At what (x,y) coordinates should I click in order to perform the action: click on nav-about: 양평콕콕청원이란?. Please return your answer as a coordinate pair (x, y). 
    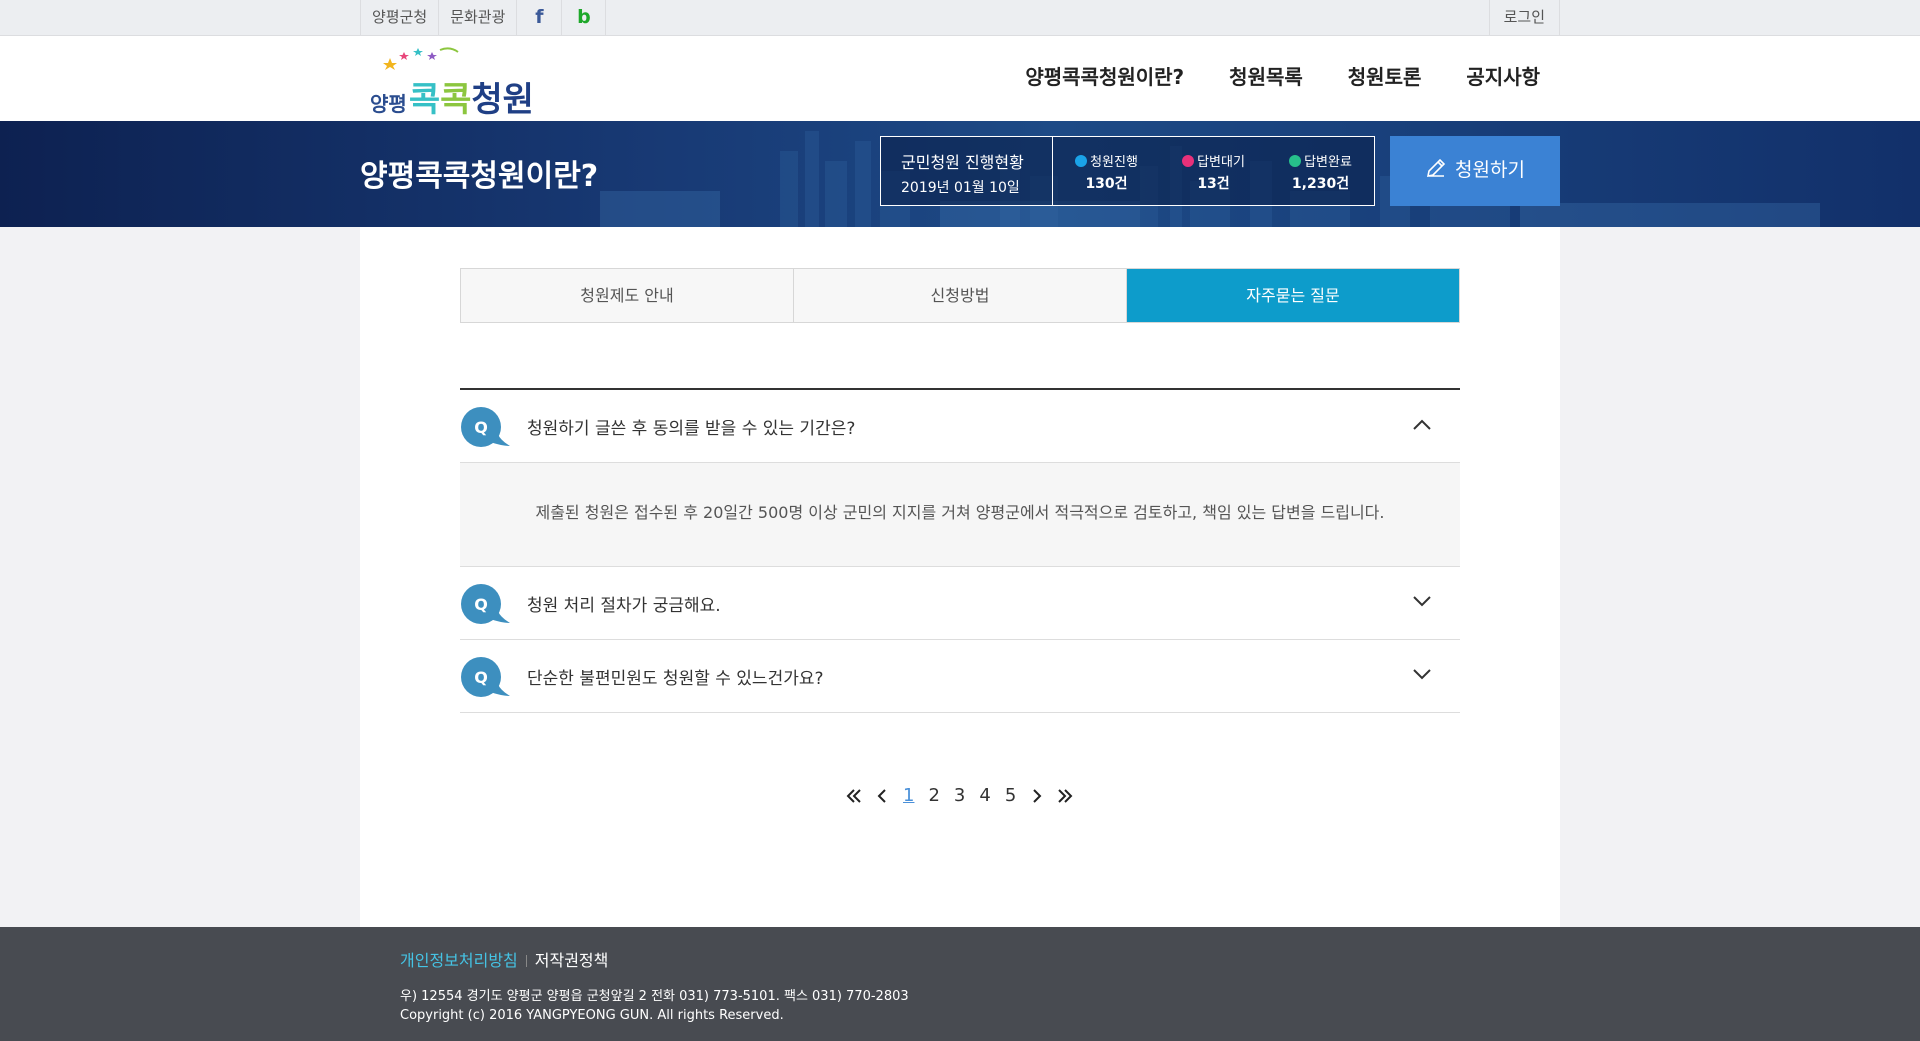
    Looking at the image, I should click on (1104, 78).